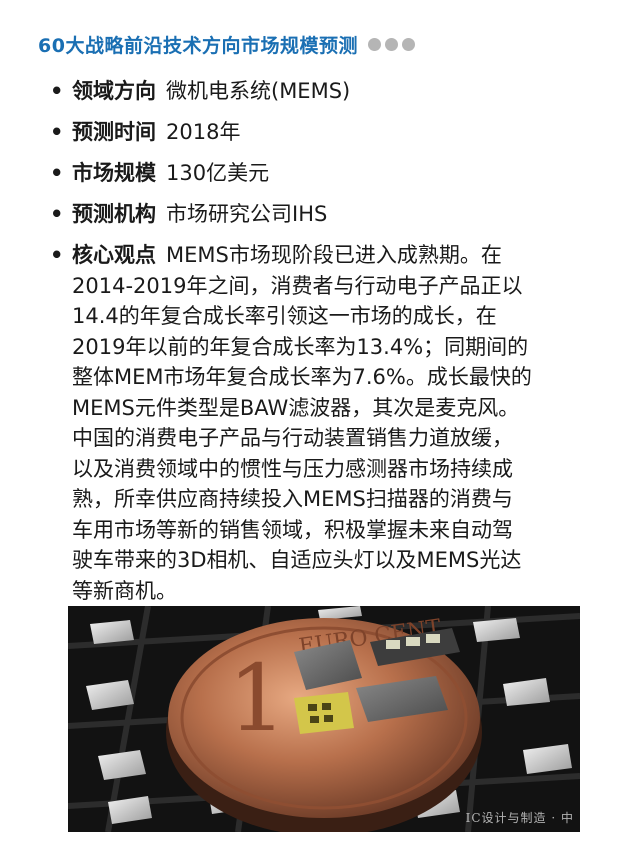 This screenshot has height=853, width=640. What do you see at coordinates (114, 255) in the screenshot?
I see `item-label: 核心观点` at bounding box center [114, 255].